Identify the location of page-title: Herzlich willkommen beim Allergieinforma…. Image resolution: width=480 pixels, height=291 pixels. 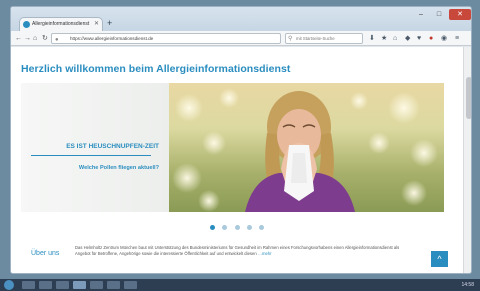
(156, 69).